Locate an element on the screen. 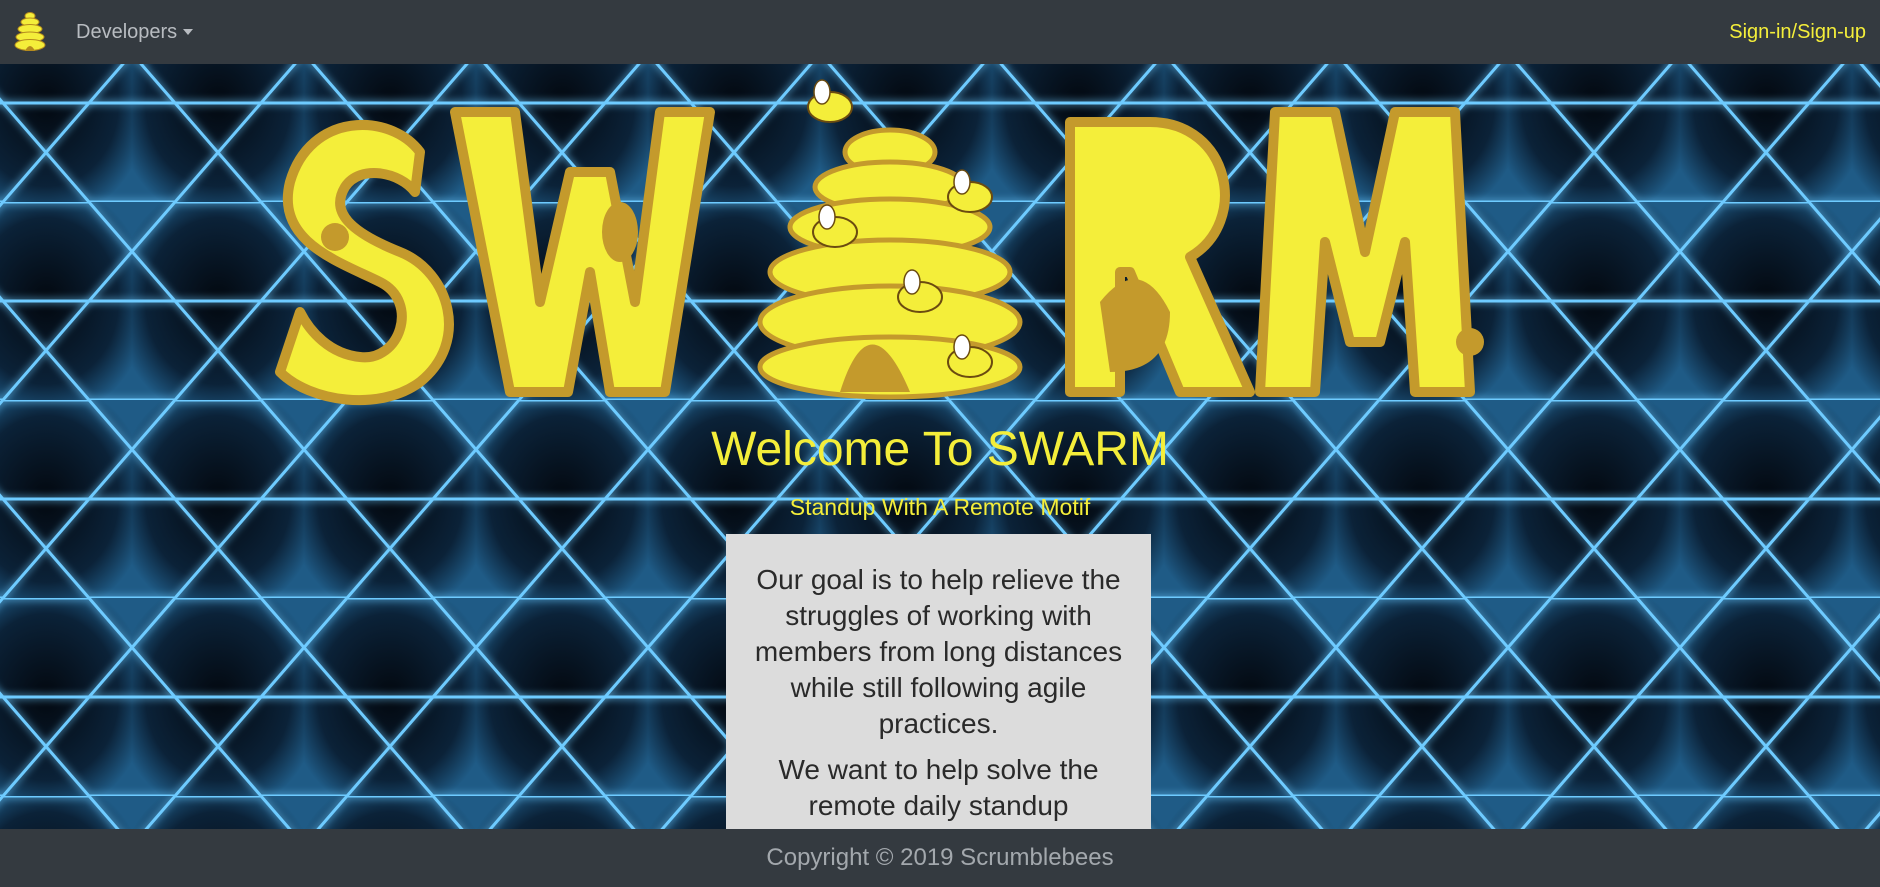 Image resolution: width=1880 pixels, height=887 pixels. tagline: Standup With A Remote Motif is located at coordinates (940, 507).